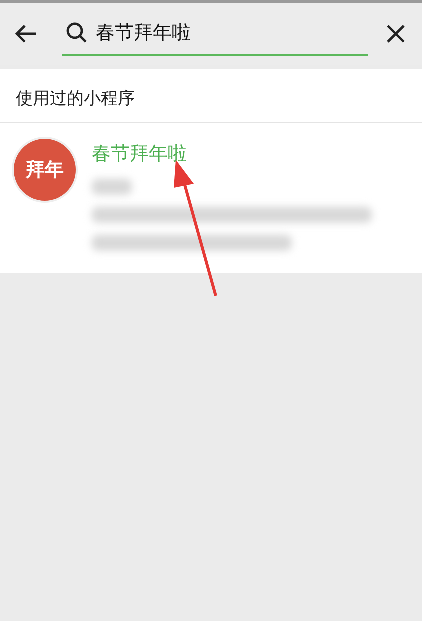 This screenshot has height=621, width=422. Describe the element at coordinates (45, 170) in the screenshot. I see `app-logo: 拜年` at that location.